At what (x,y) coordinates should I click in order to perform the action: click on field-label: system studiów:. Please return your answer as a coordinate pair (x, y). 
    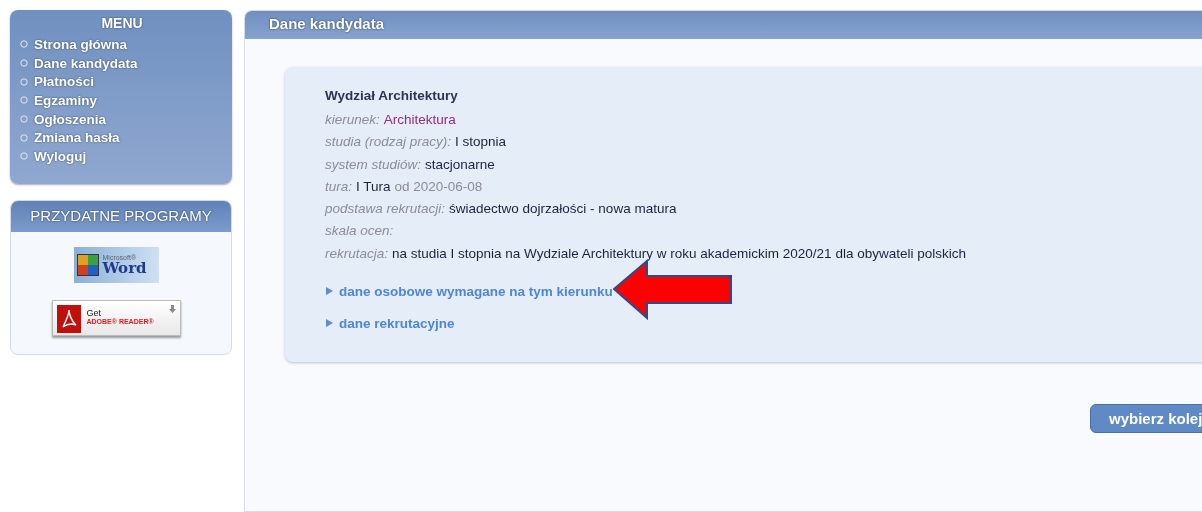
    Looking at the image, I should click on (373, 164).